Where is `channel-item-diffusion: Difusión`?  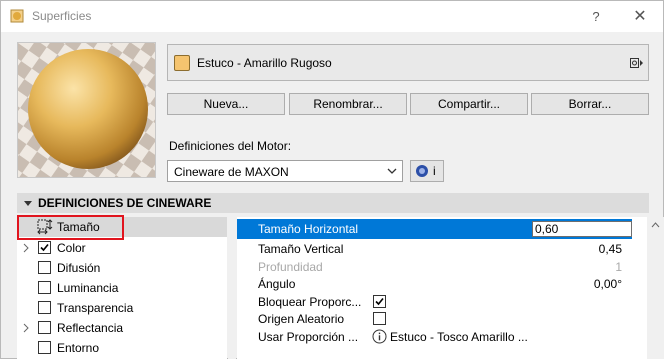 channel-item-diffusion: Difusión is located at coordinates (122, 268).